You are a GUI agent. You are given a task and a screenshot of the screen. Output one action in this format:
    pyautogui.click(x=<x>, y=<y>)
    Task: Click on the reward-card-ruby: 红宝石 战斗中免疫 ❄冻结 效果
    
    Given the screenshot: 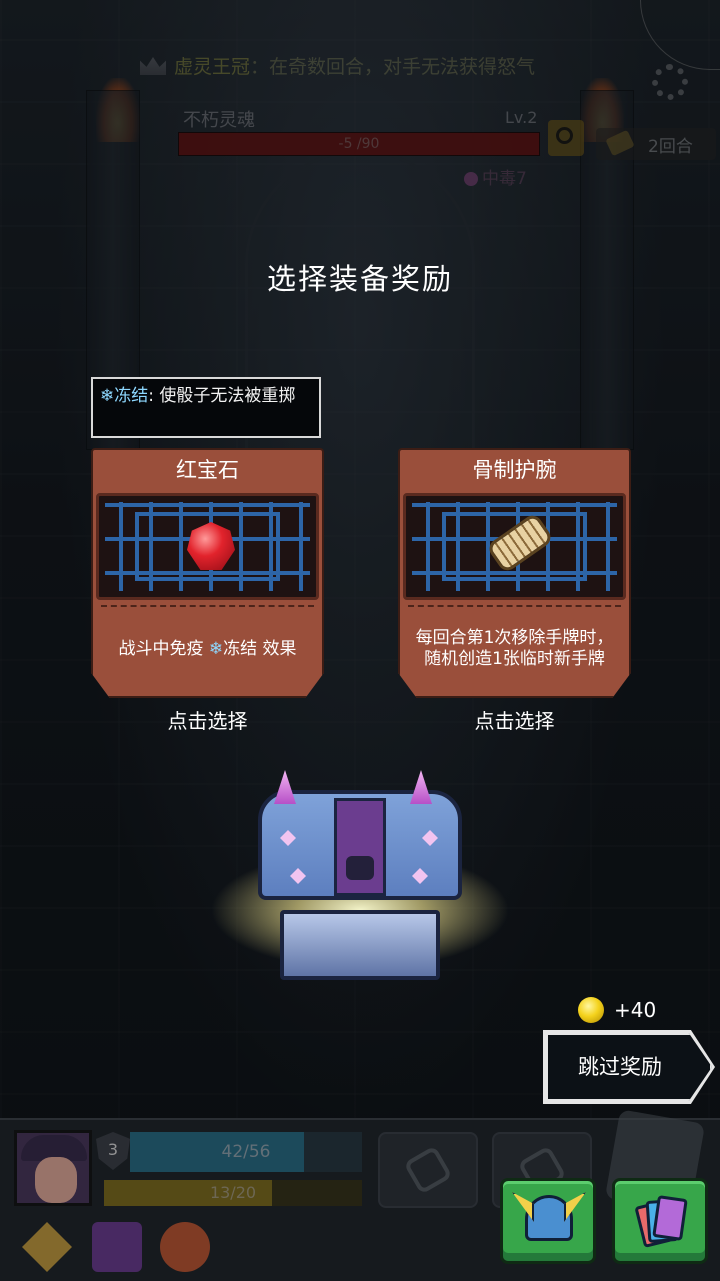 What is the action you would take?
    pyautogui.click(x=207, y=573)
    